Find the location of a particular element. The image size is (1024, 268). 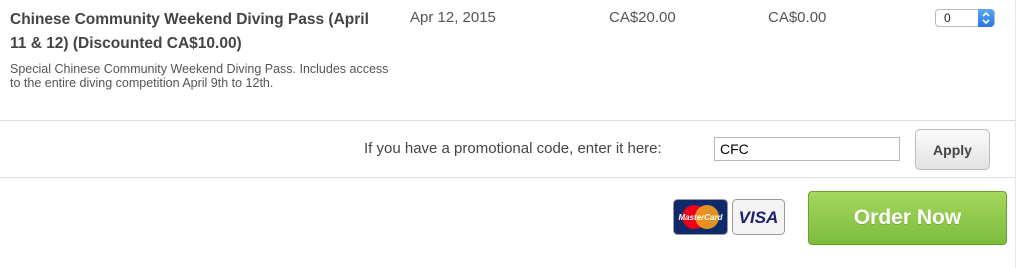

page-right-edge is located at coordinates (1015, 134).